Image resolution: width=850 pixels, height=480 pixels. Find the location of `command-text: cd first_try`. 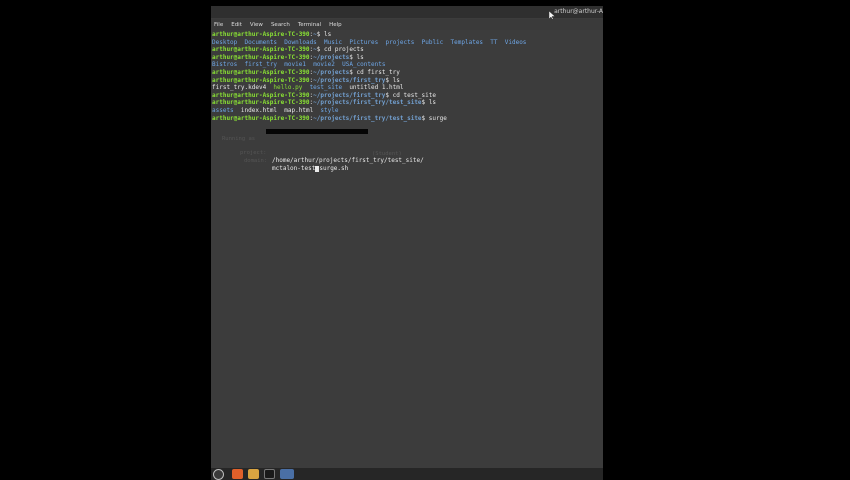

command-text: cd first_try is located at coordinates (378, 72).